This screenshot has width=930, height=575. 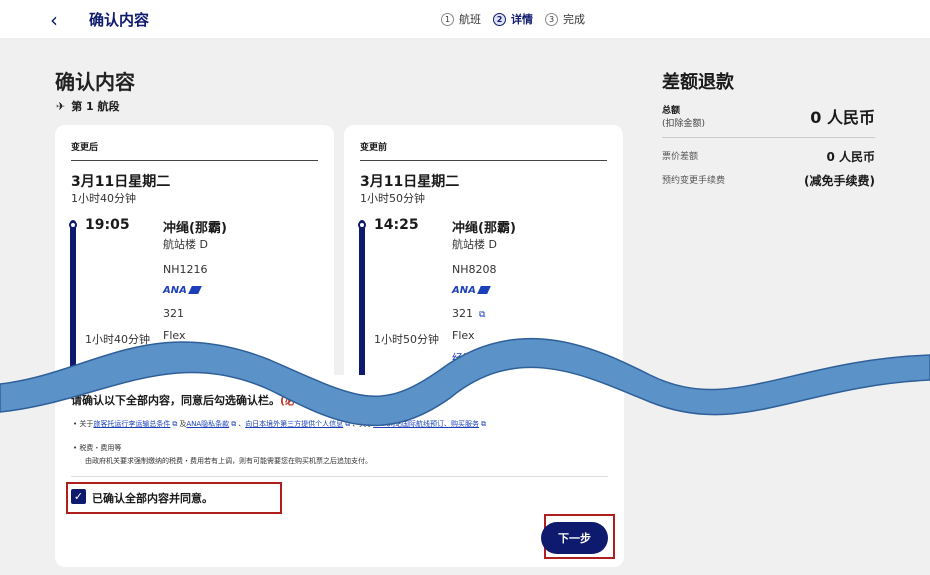 I want to click on fare-diff-label: 票价差额, so click(x=680, y=157).